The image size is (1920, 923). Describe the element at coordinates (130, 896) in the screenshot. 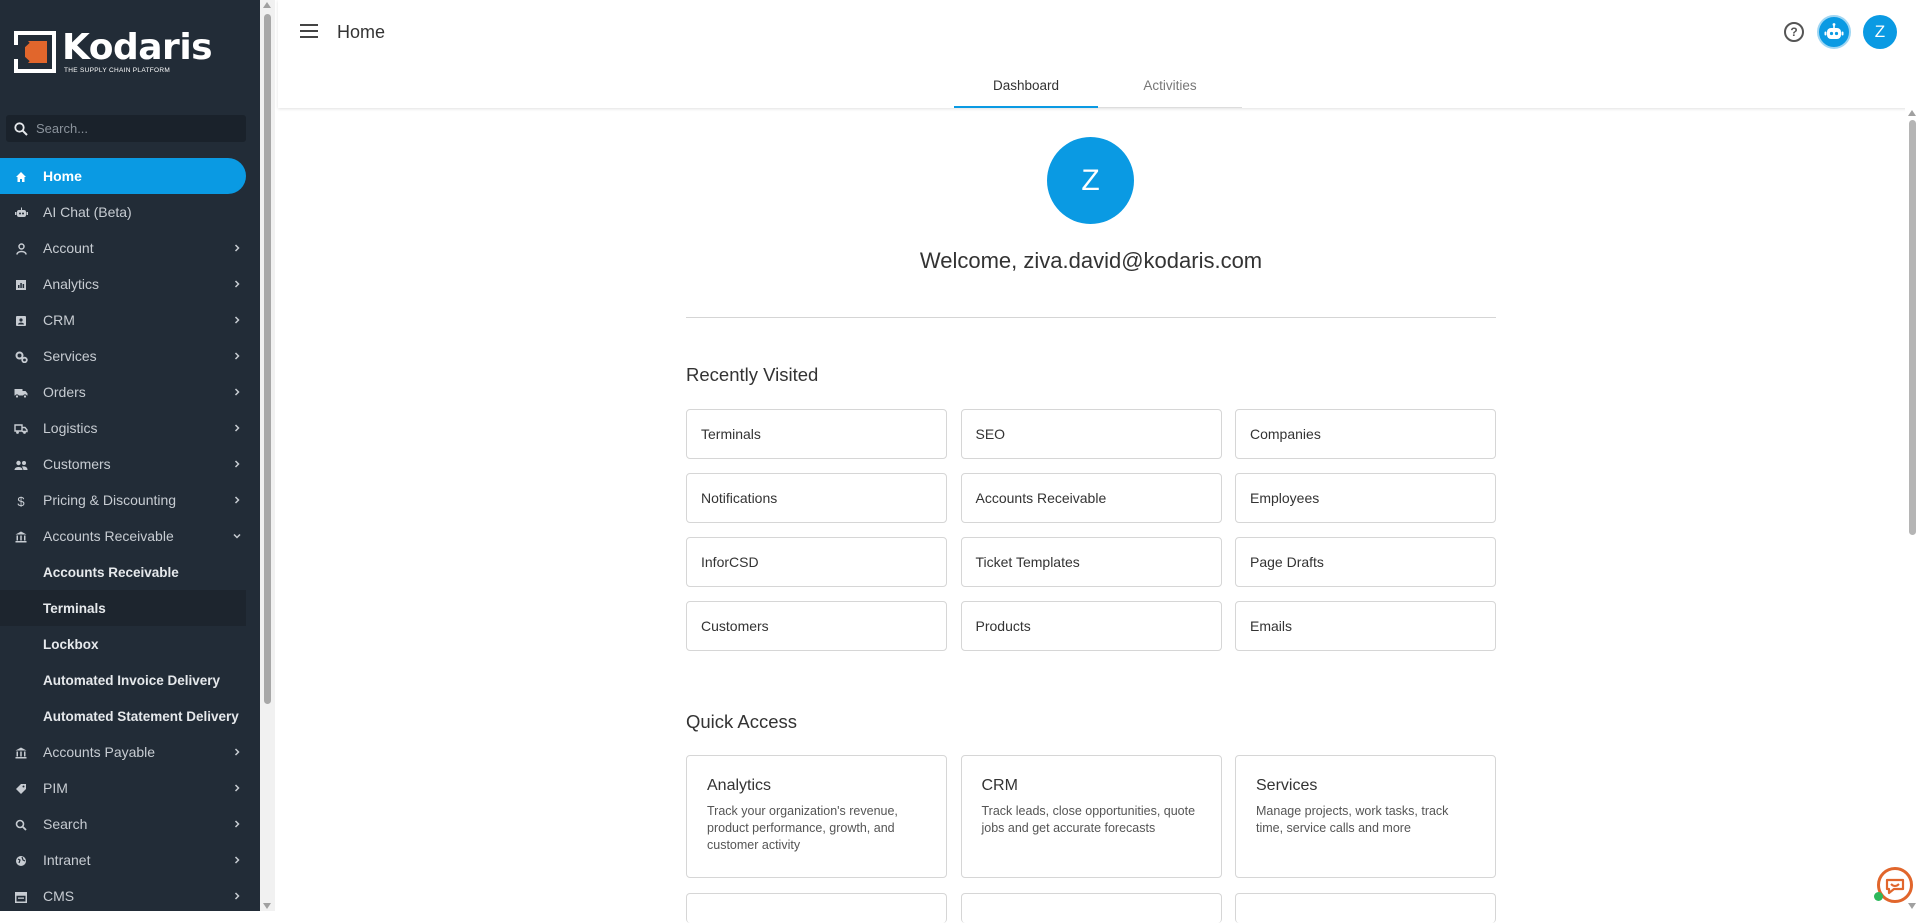

I see `sidebar-item-cms: CMS` at that location.